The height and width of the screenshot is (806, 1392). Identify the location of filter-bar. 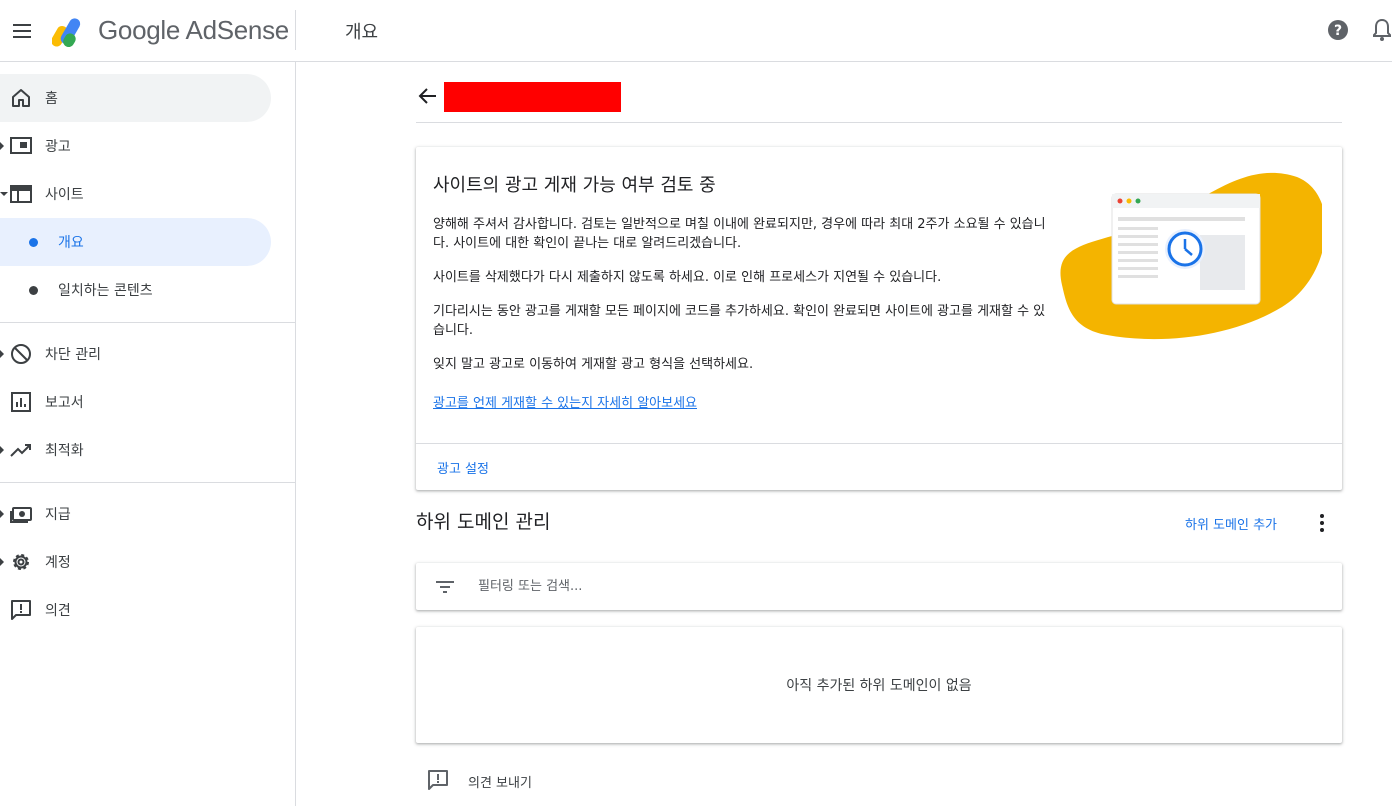
(879, 586).